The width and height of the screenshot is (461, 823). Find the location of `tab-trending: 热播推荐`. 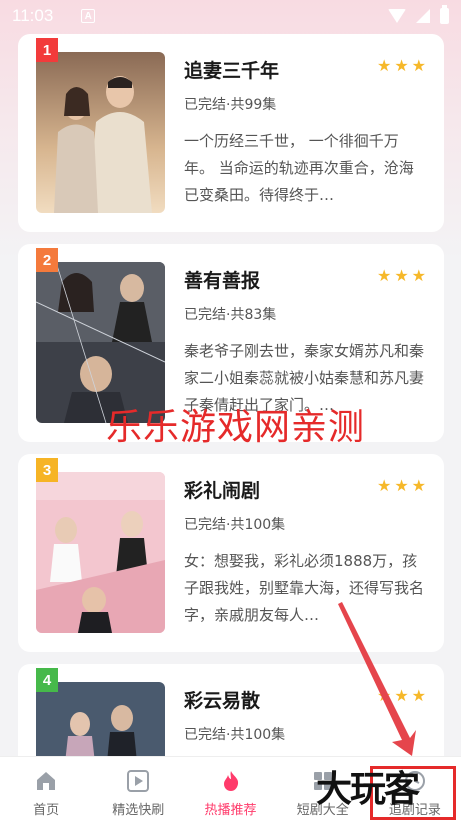

tab-trending: 热播推荐 is located at coordinates (230, 790).